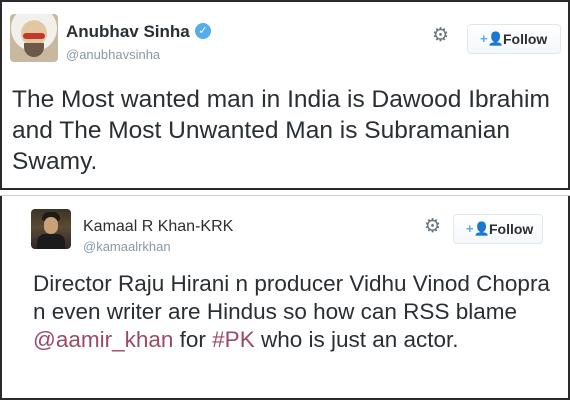 This screenshot has height=400, width=570. I want to click on avatar-beard, so click(34, 50).